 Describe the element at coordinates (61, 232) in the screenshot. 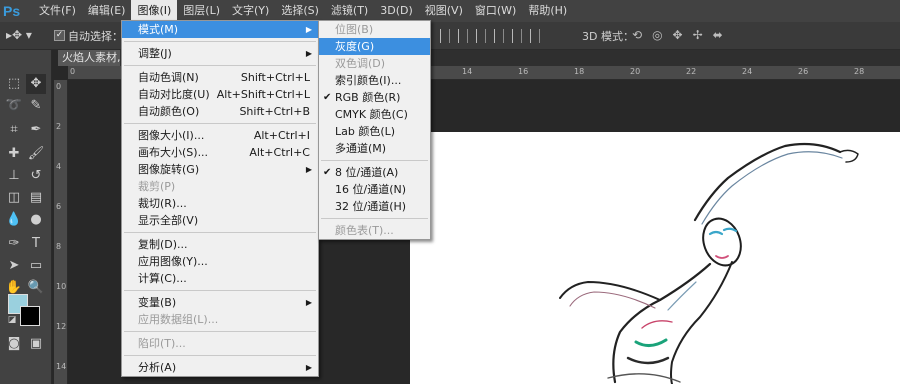

I see `vertical-ruler: 0 2 4 6 8 10 12 14` at that location.